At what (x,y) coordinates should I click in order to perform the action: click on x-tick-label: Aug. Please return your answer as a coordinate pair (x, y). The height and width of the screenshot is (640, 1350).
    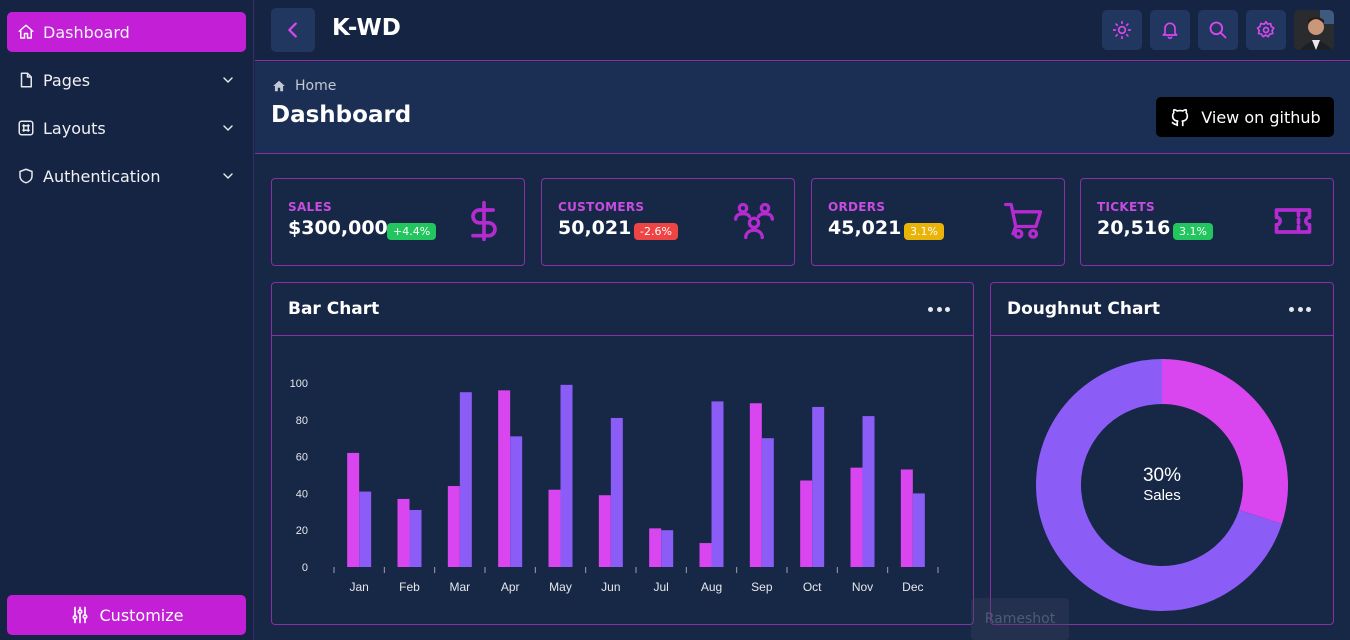
    Looking at the image, I should click on (711, 587).